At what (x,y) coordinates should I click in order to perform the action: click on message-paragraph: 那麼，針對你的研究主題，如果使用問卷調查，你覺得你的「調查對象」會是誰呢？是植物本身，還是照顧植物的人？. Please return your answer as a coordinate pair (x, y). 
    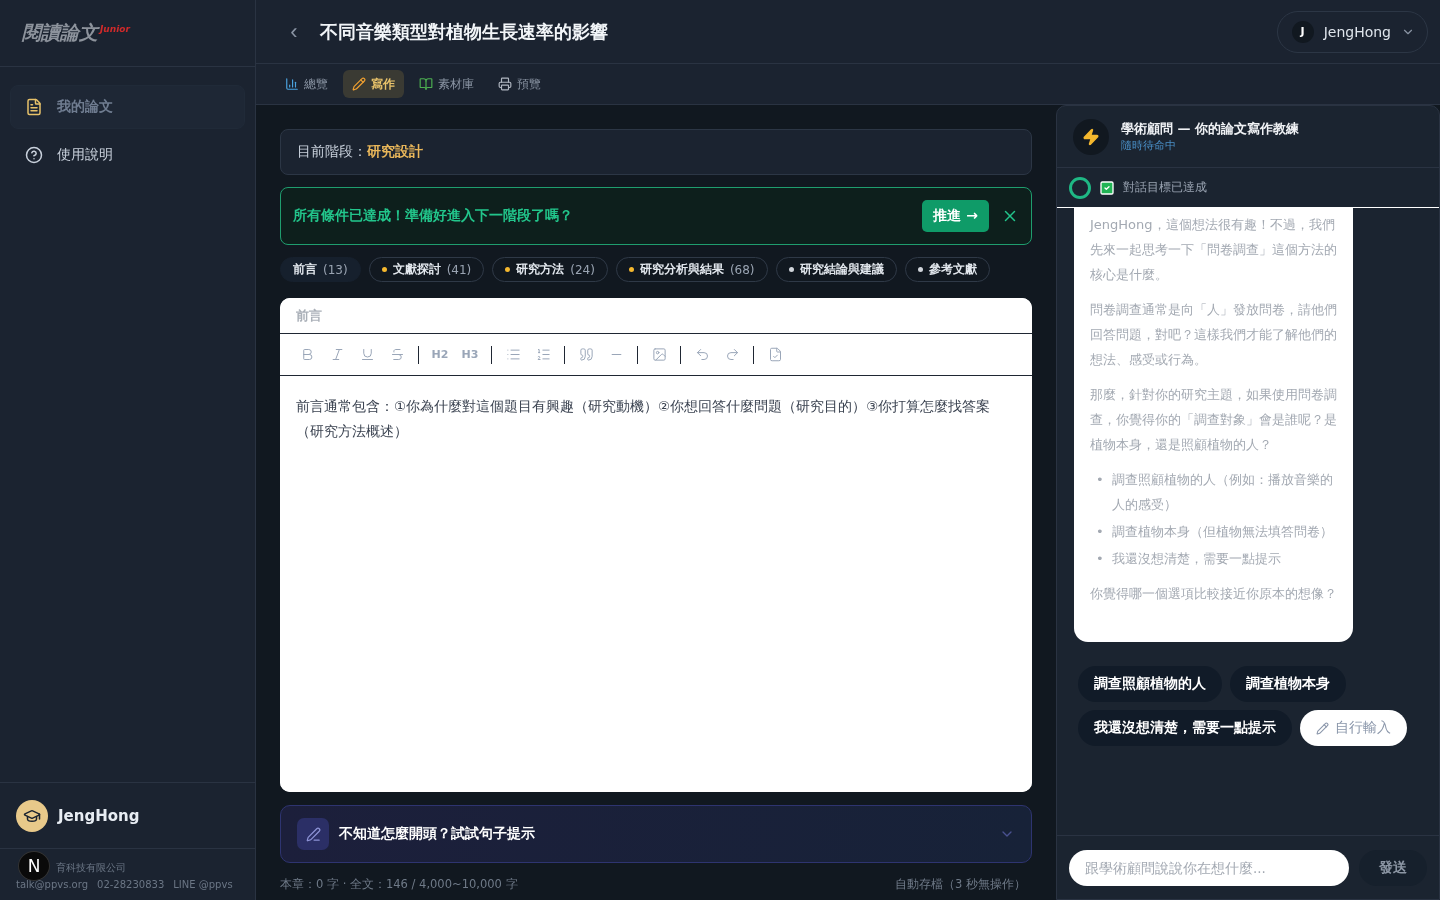
    Looking at the image, I should click on (1214, 420).